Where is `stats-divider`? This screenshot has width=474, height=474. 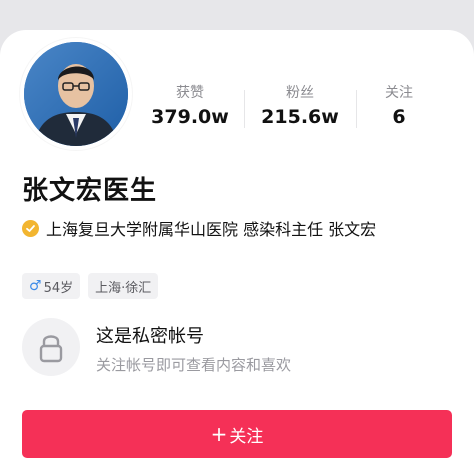 stats-divider is located at coordinates (244, 109).